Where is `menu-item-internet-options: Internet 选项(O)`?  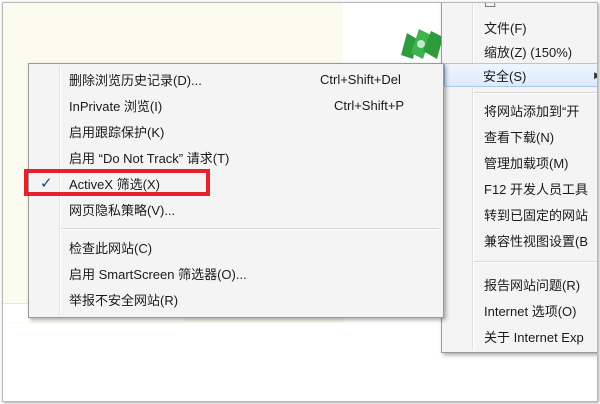
menu-item-internet-options: Internet 选项(O) is located at coordinates (520, 310).